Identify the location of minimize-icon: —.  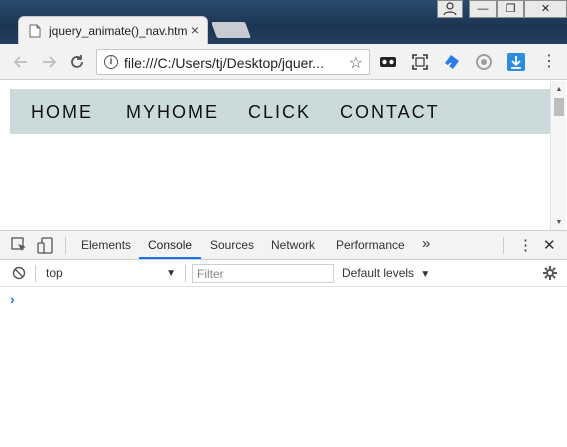
(483, 9).